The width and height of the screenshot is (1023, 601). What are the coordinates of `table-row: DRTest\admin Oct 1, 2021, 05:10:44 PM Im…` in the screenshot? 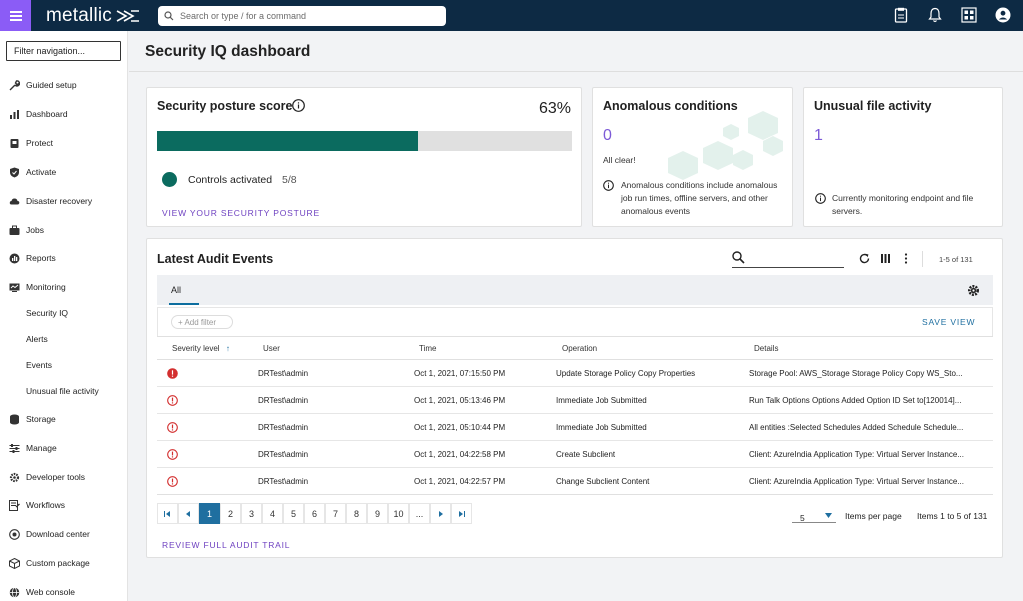 It's located at (575, 427).